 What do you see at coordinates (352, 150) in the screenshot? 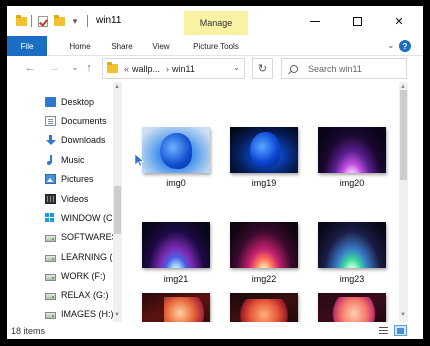
I see `thumbnail-img20` at bounding box center [352, 150].